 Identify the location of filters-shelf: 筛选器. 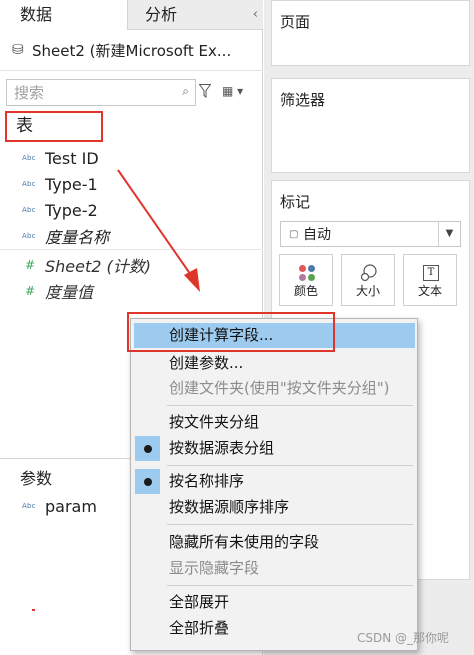
(370, 125).